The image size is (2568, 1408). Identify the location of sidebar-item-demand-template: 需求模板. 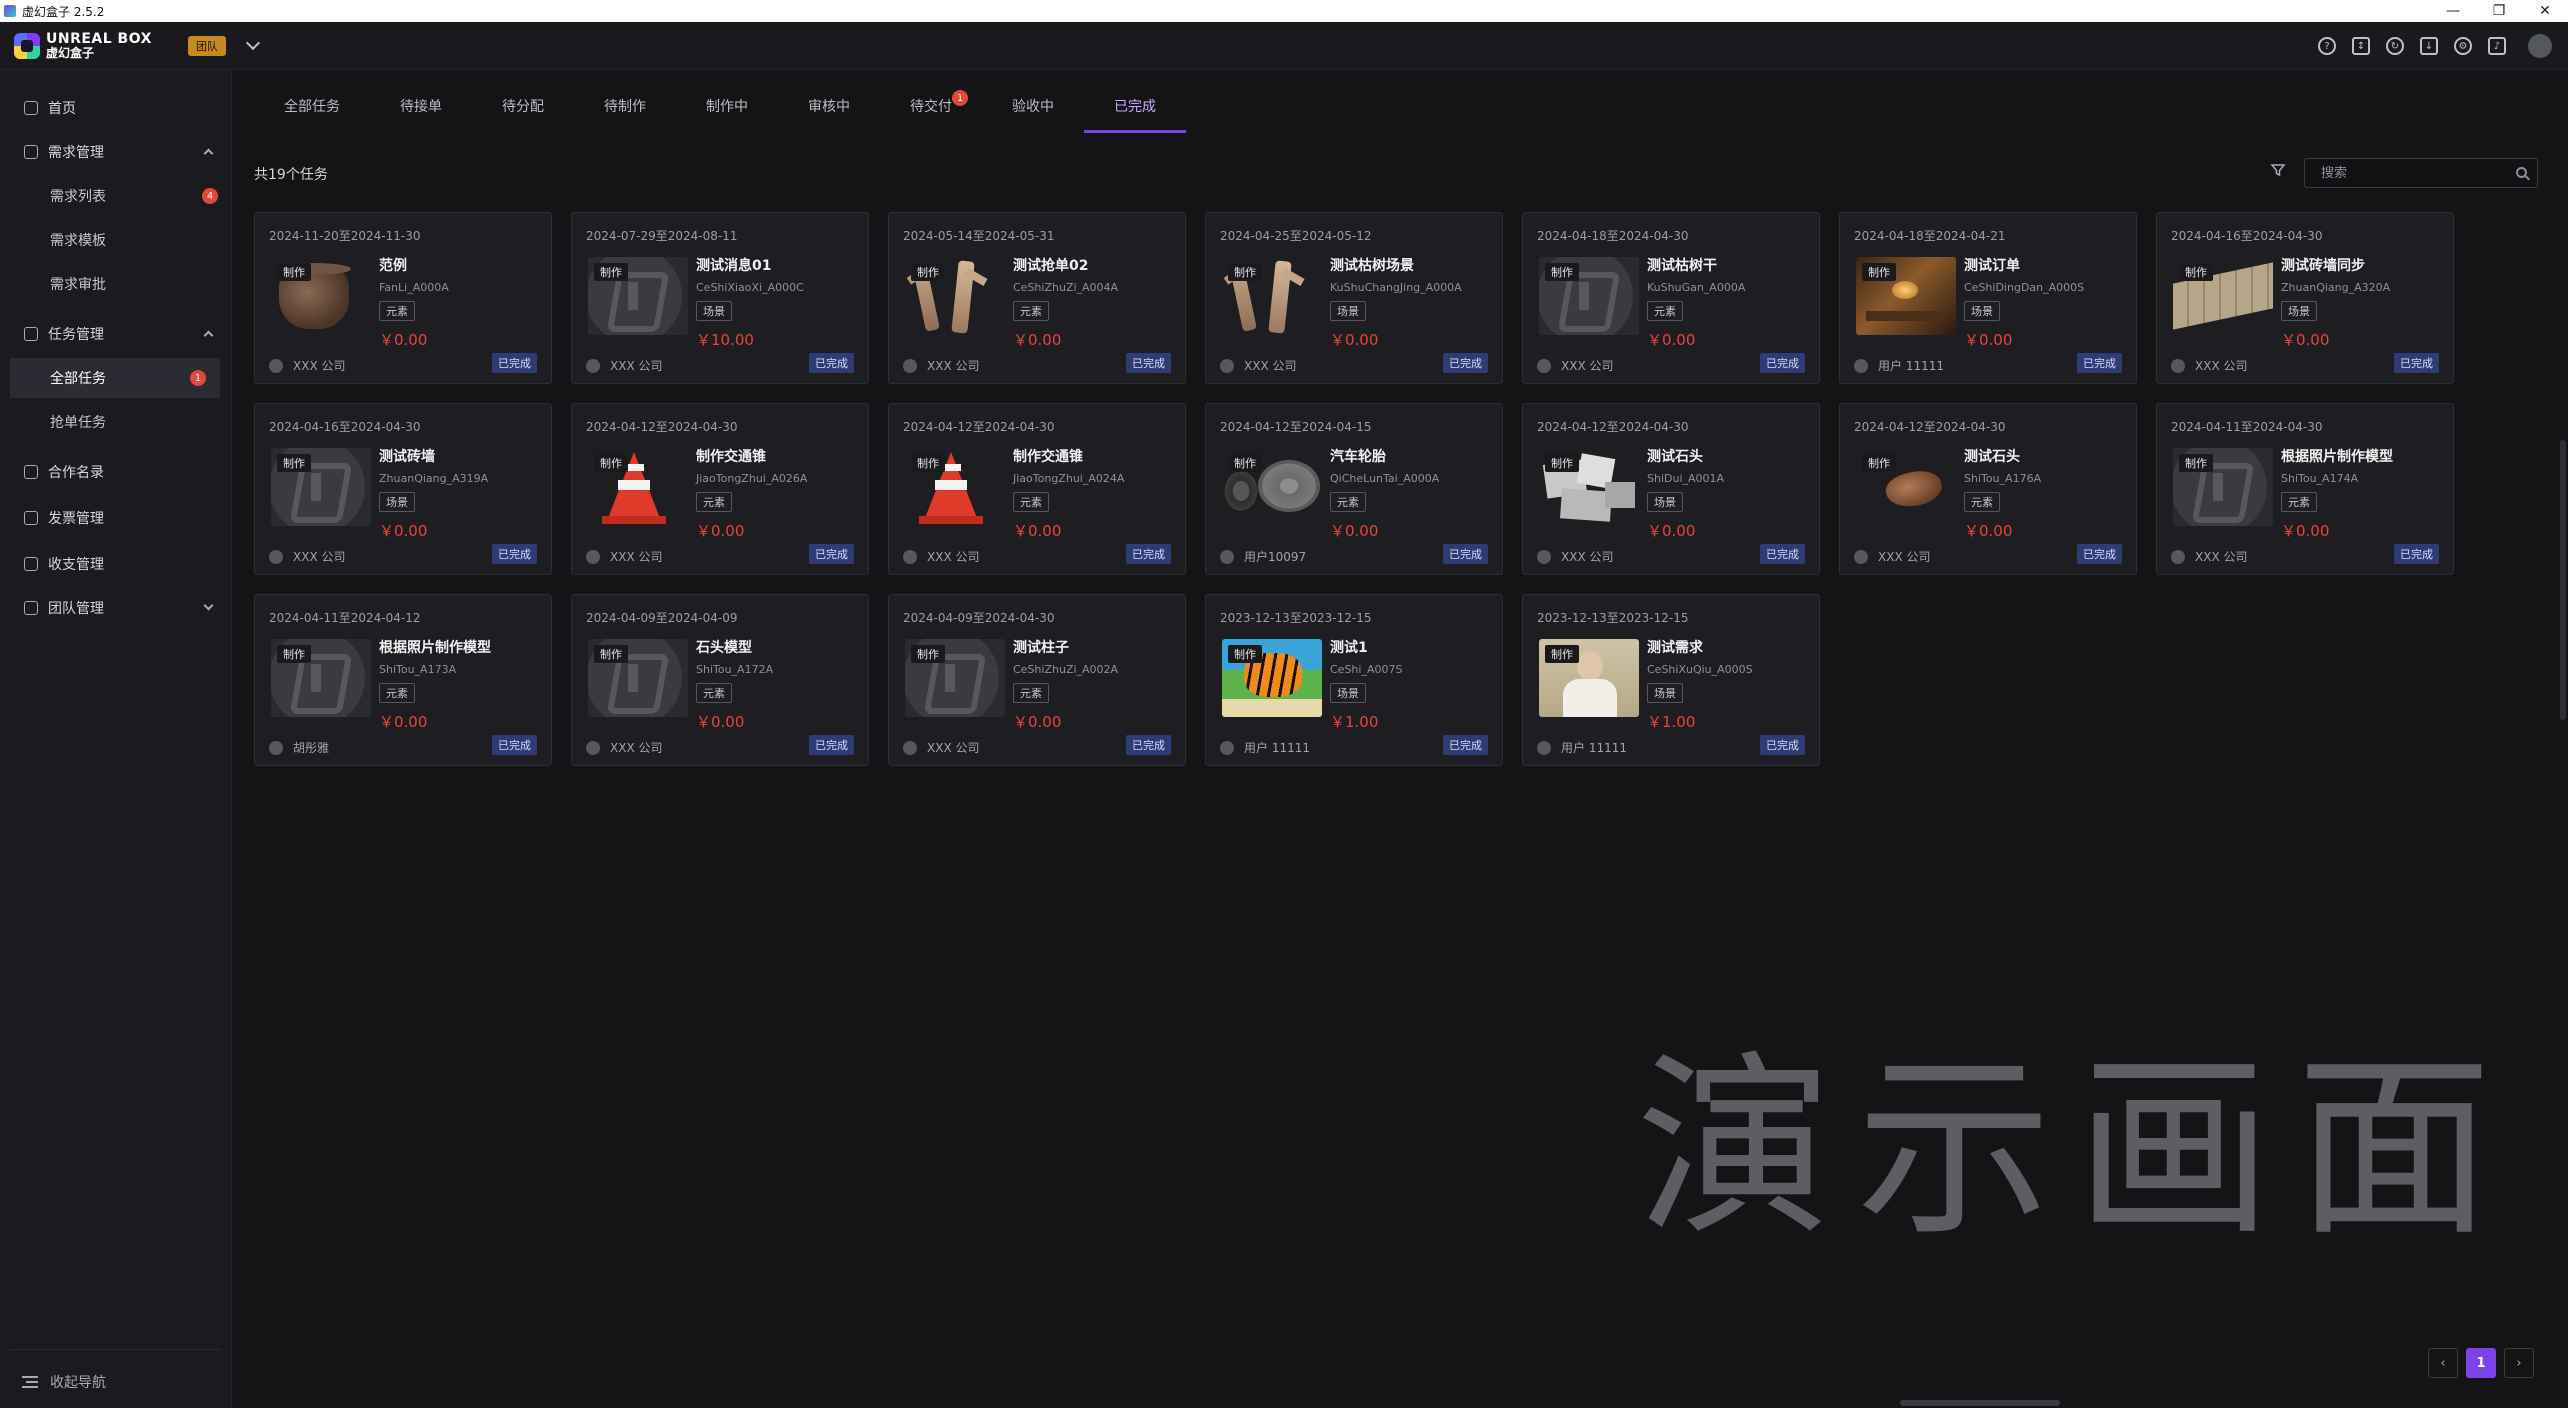
(116, 240).